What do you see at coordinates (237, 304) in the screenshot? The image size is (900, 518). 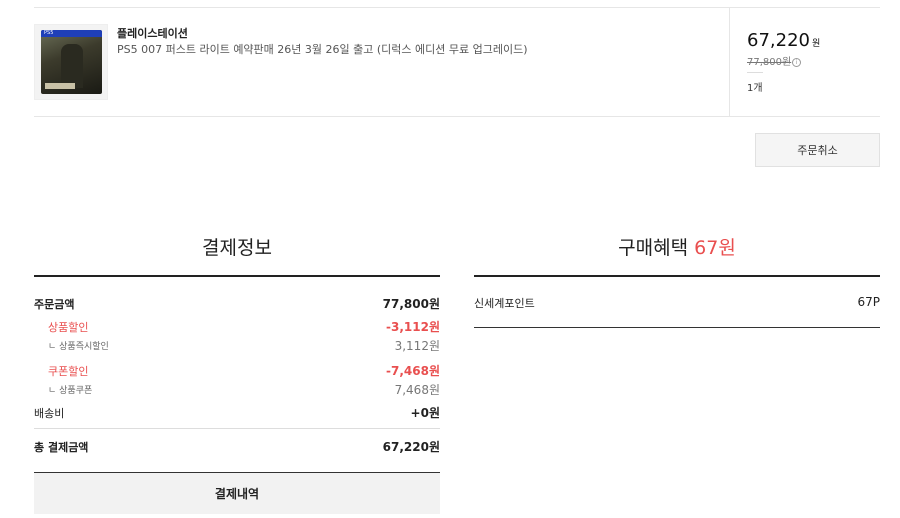 I see `order-amount-row: 주문금액 77,800원` at bounding box center [237, 304].